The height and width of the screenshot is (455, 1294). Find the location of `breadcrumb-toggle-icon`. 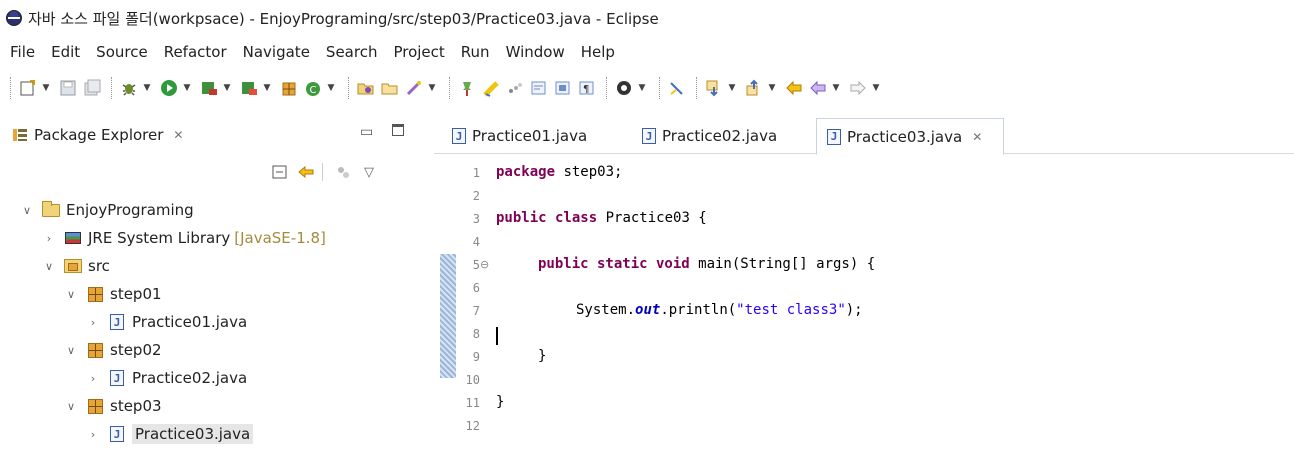

breadcrumb-toggle-icon is located at coordinates (515, 88).